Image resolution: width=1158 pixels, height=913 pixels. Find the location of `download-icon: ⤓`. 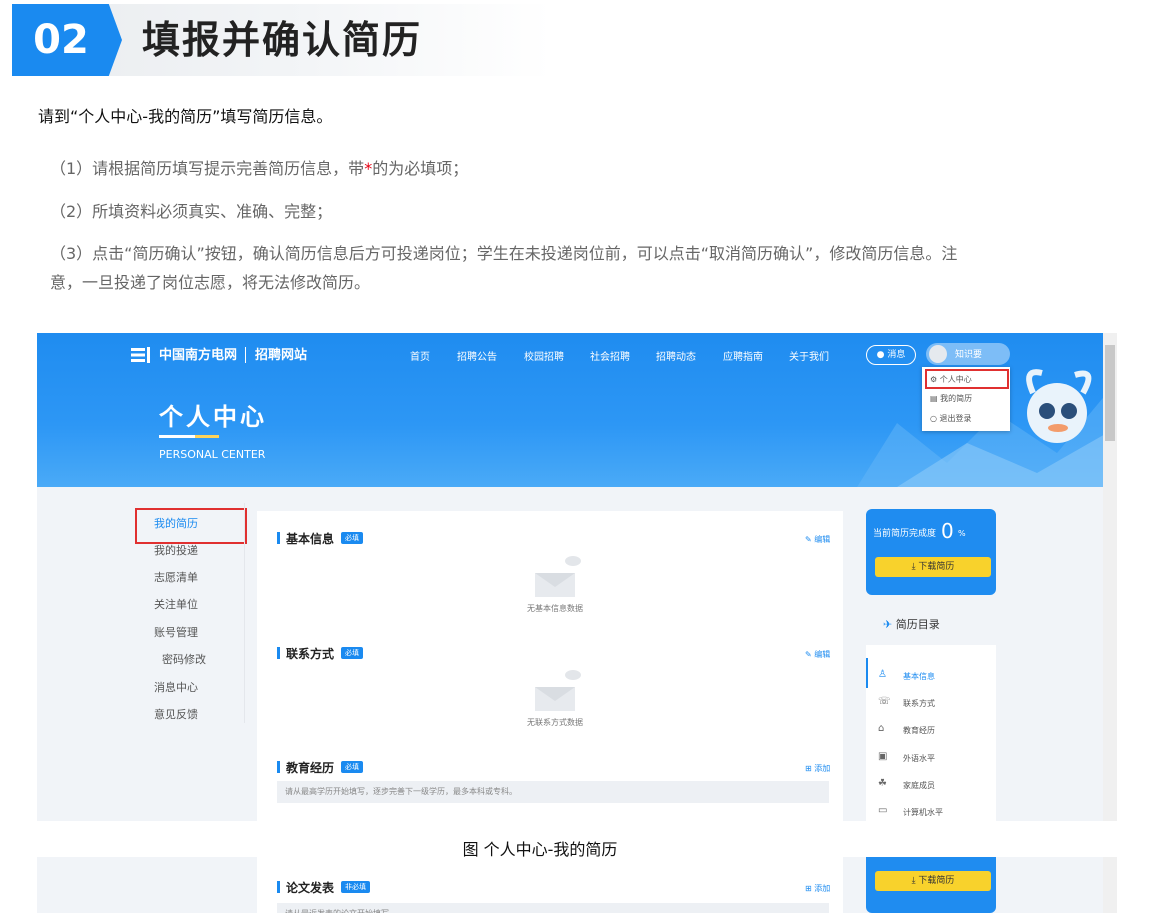

download-icon: ⤓ is located at coordinates (913, 881).